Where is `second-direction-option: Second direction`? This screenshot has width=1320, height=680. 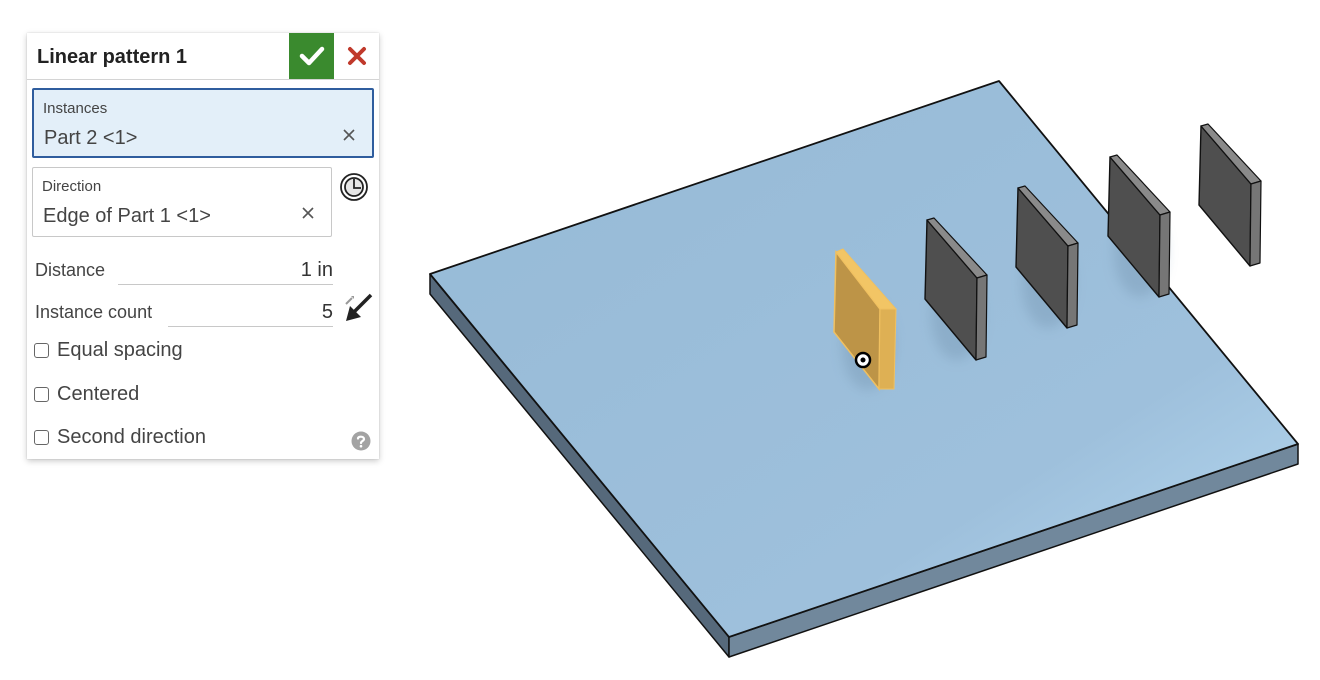 second-direction-option: Second direction is located at coordinates (120, 437).